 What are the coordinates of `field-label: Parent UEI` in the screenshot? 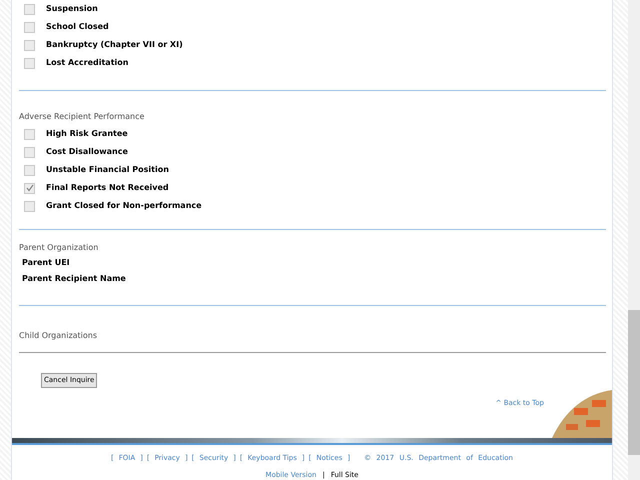 It's located at (46, 263).